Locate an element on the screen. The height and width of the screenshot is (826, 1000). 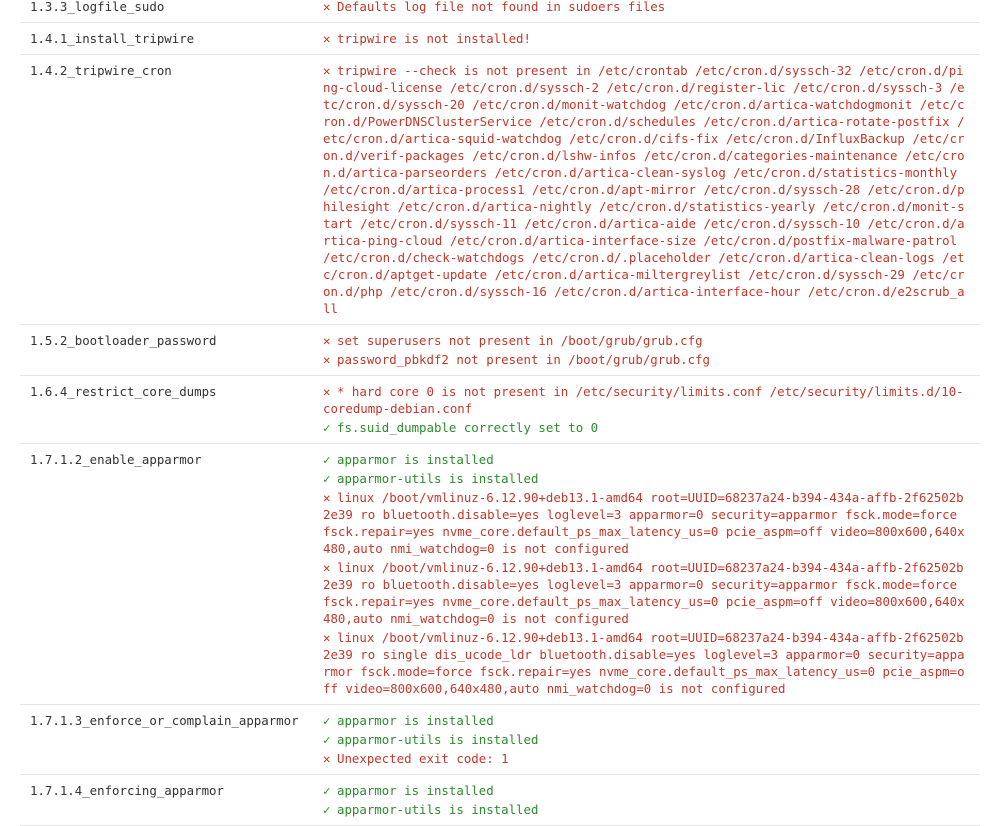
message-text: Unexpected exit code: 1 is located at coordinates (423, 758).